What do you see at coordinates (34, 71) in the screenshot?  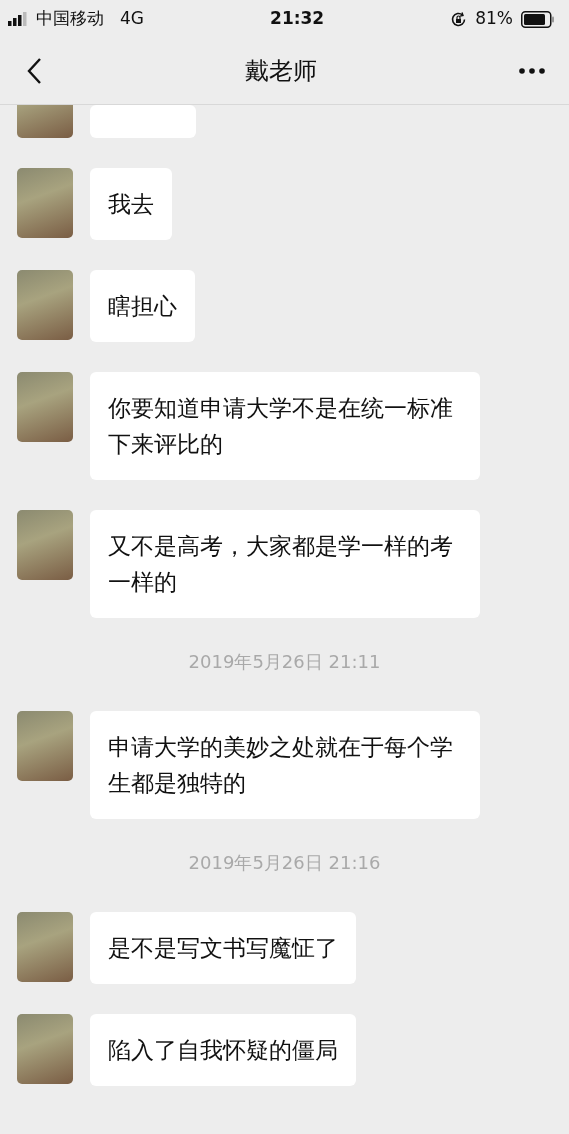 I see `back-icon` at bounding box center [34, 71].